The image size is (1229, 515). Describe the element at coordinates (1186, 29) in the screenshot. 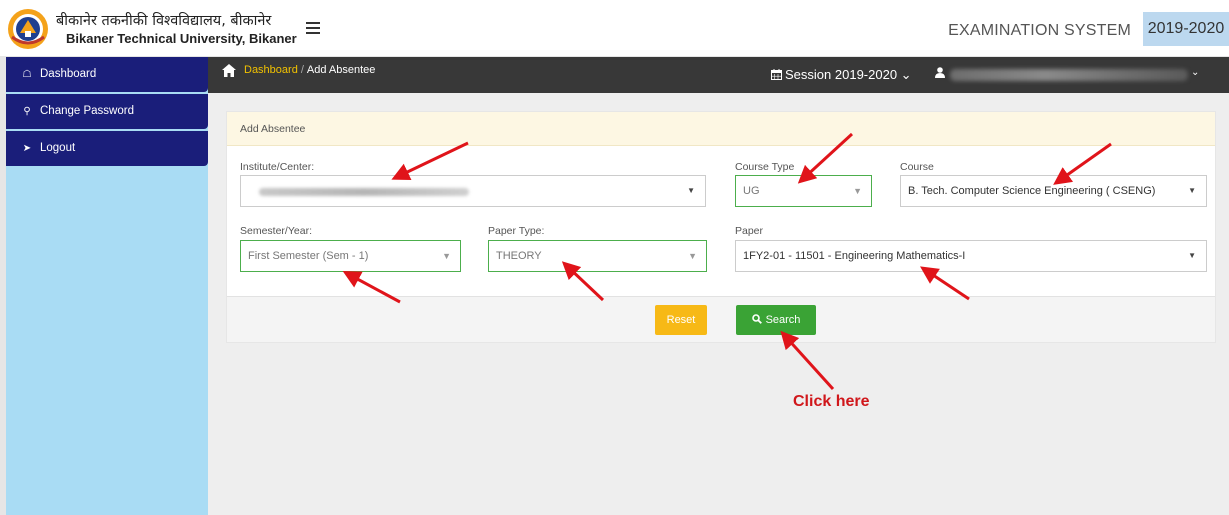

I see `session-badge: 2019-2020` at that location.